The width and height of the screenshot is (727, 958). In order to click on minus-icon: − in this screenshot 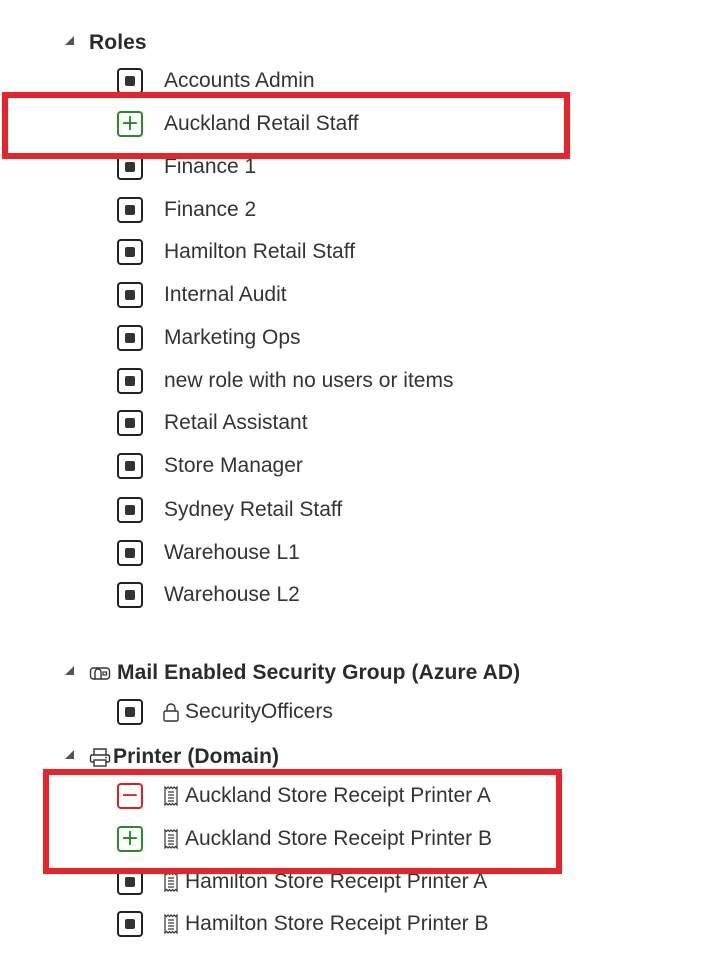, I will do `click(130, 795)`.